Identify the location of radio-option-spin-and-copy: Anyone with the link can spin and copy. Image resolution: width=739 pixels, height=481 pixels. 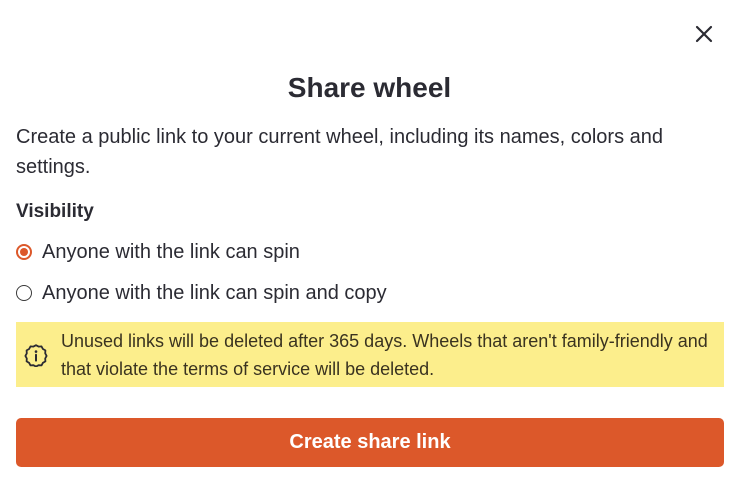
(201, 293).